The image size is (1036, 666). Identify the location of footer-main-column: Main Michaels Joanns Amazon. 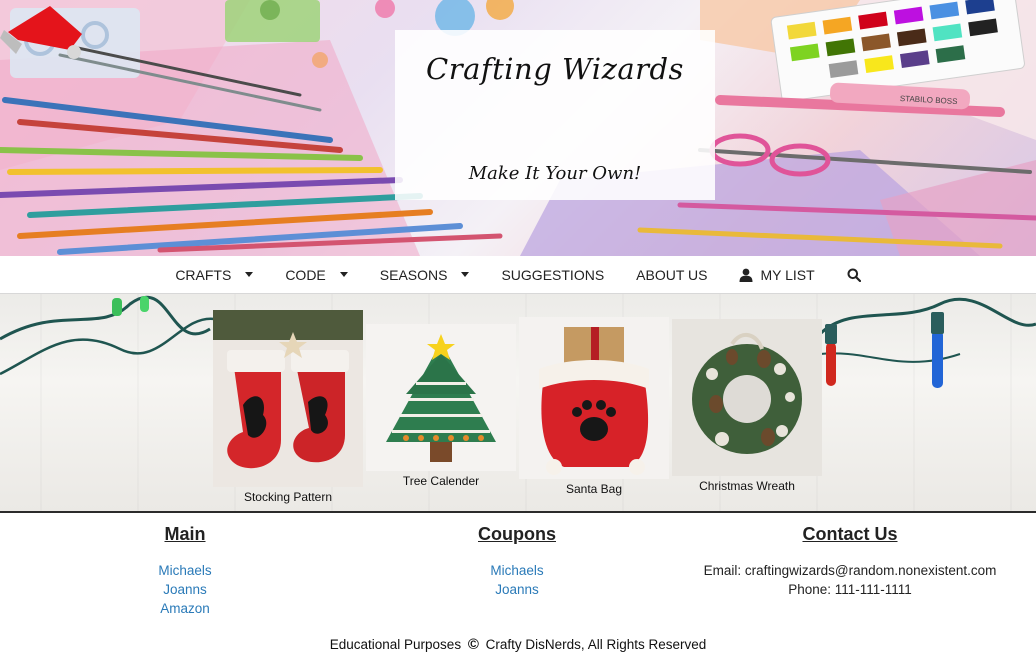
(185, 571).